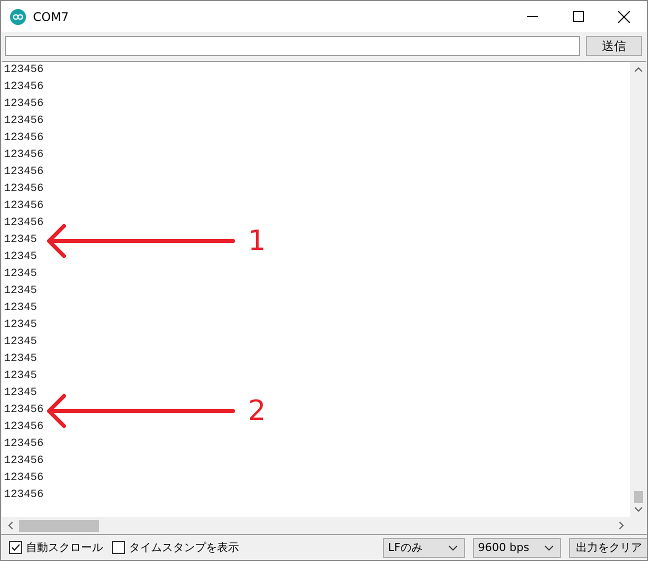 This screenshot has width=648, height=561. Describe the element at coordinates (64, 547) in the screenshot. I see `checkbox-label: 自動スクロール` at that location.